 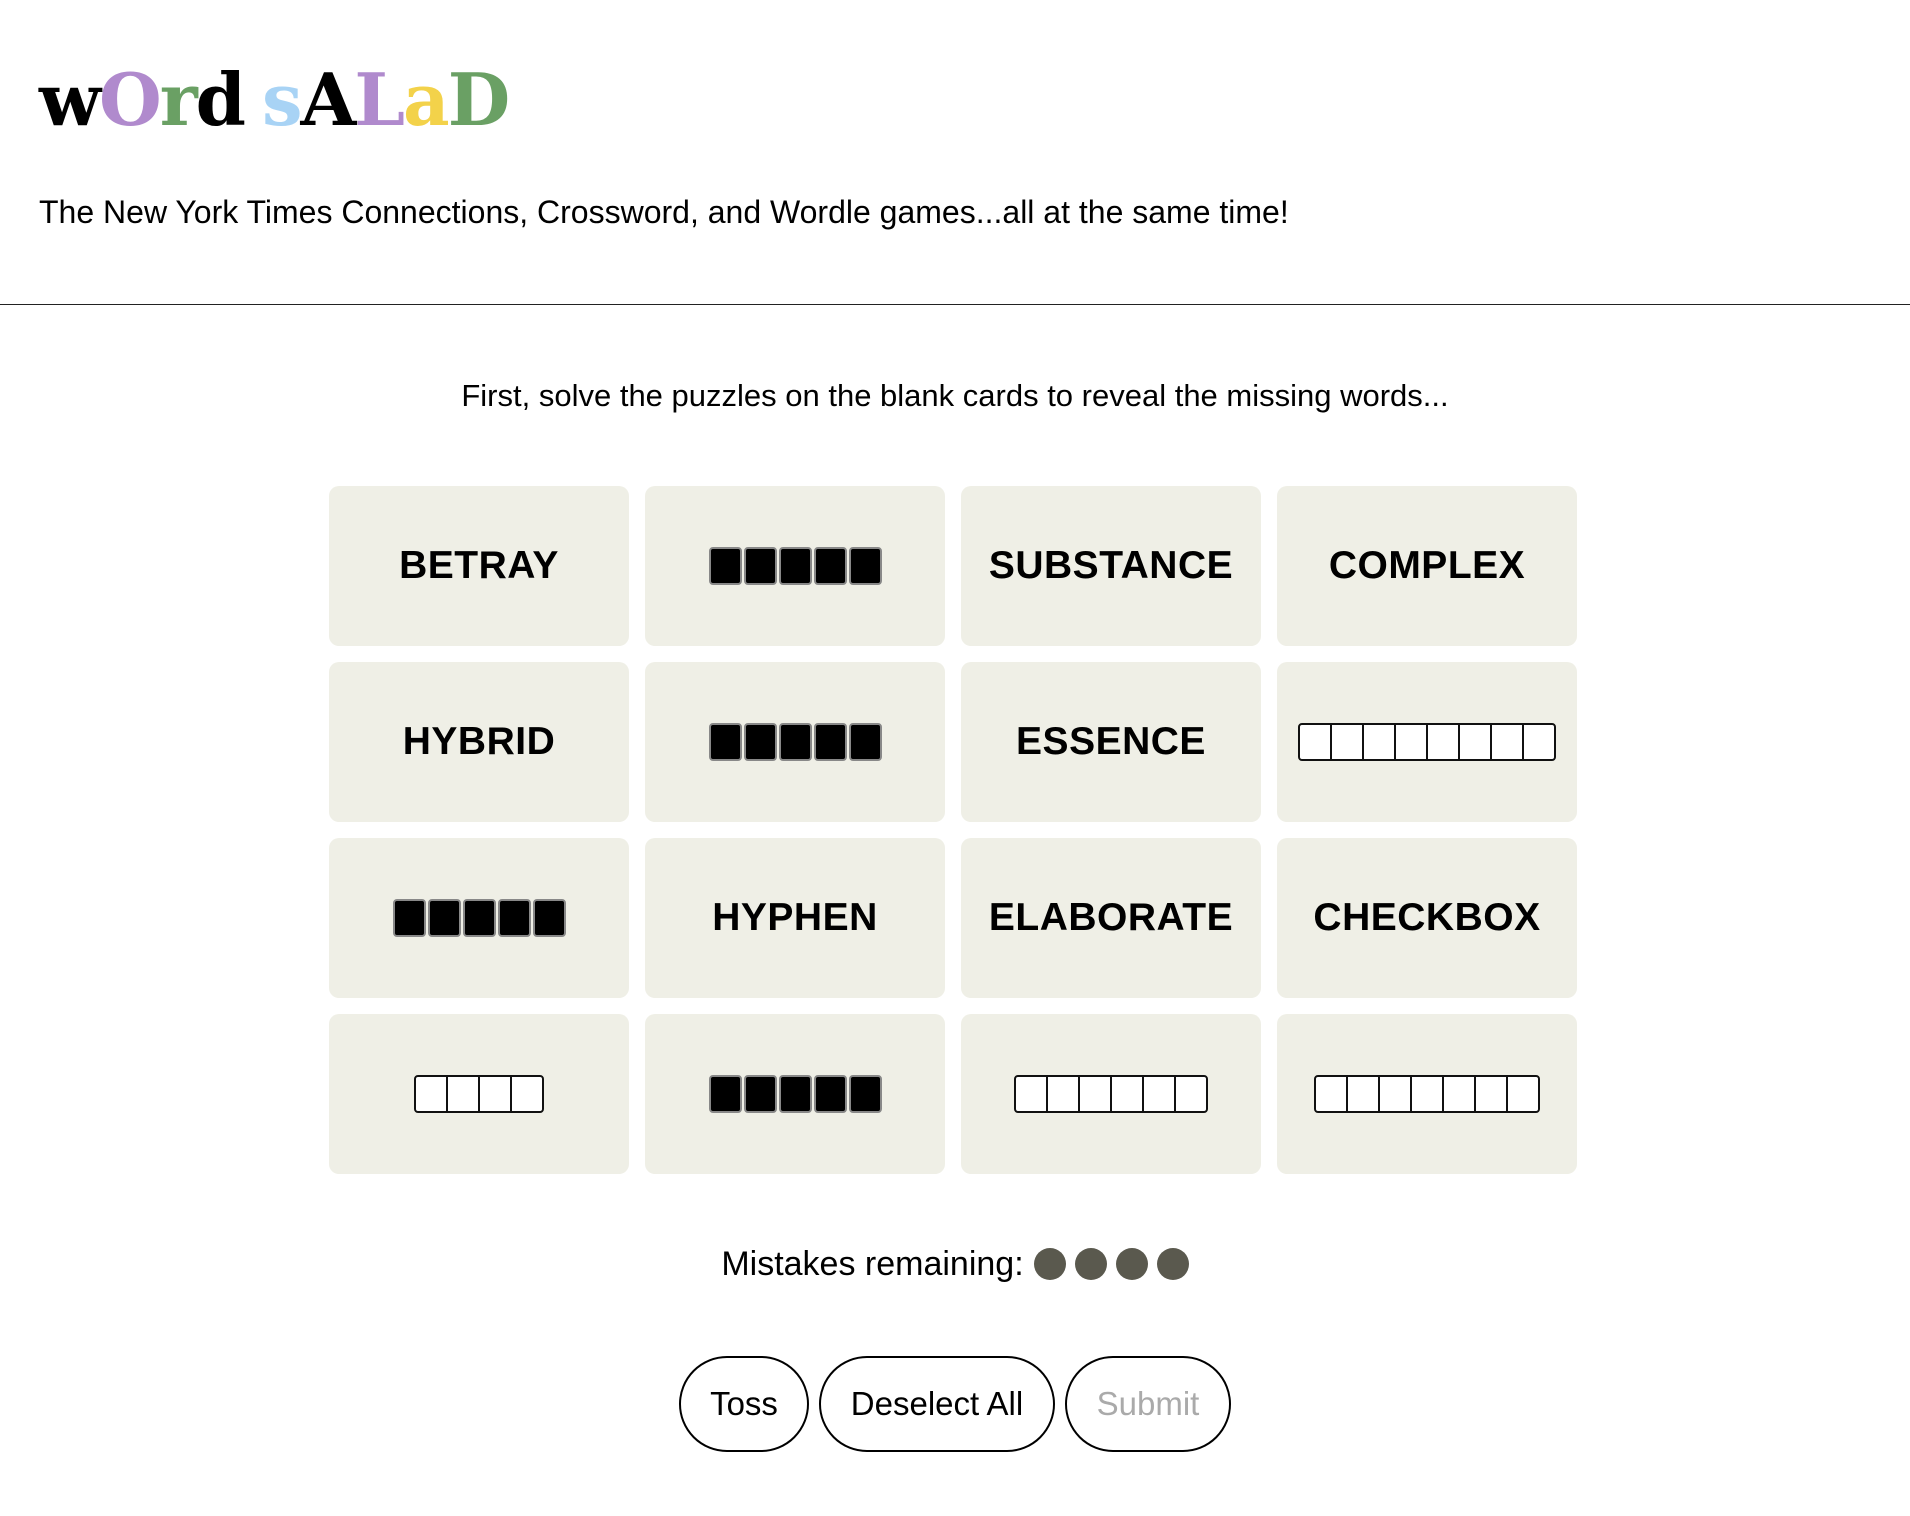 What do you see at coordinates (872, 1264) in the screenshot?
I see `mistakes-label: Mistakes remaining:` at bounding box center [872, 1264].